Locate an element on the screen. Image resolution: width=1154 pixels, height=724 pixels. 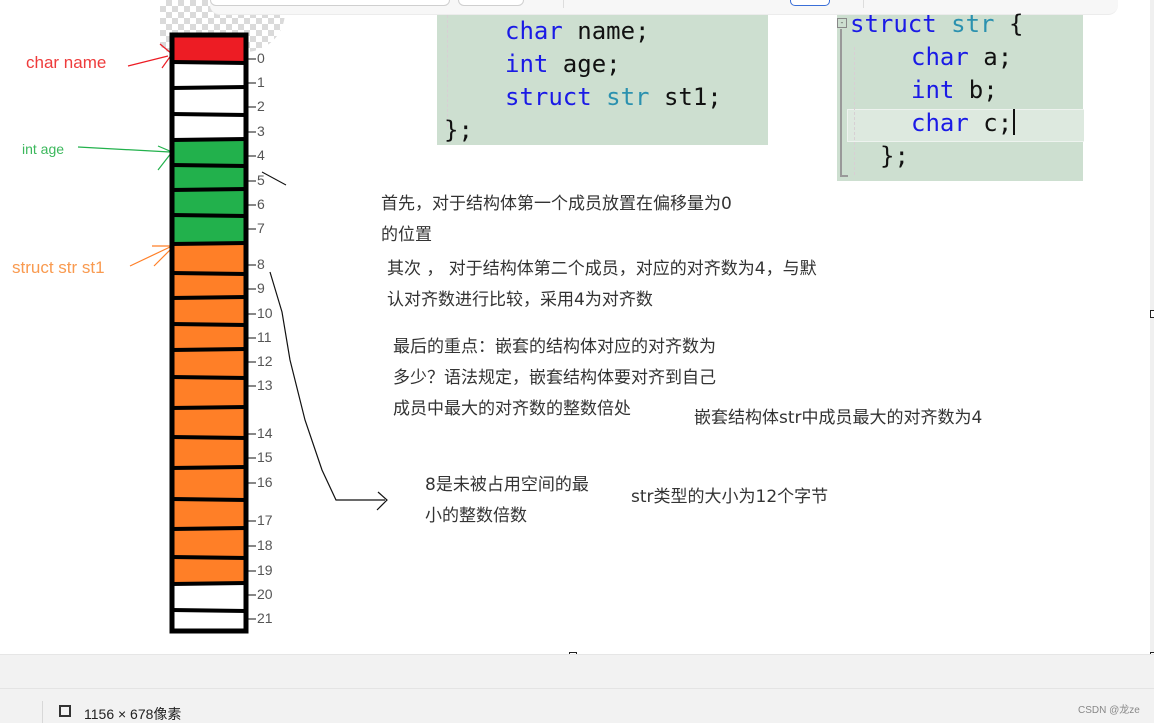
note-line: 的位置 is located at coordinates (406, 235).